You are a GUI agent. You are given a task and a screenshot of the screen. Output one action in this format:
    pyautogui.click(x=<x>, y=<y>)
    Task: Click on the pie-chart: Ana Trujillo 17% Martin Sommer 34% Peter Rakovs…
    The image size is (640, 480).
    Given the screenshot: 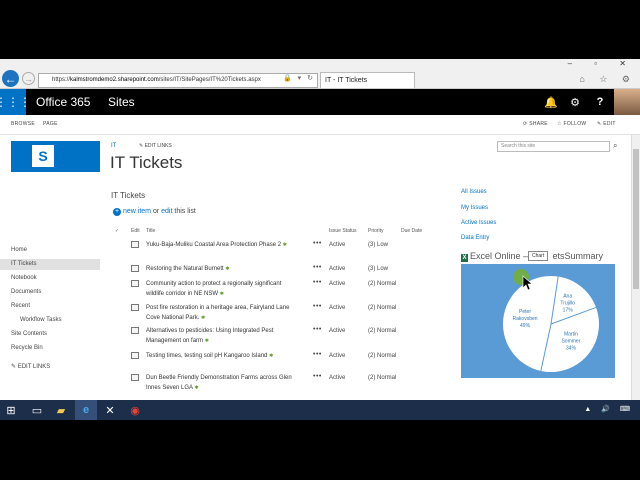 What is the action you would take?
    pyautogui.click(x=538, y=321)
    